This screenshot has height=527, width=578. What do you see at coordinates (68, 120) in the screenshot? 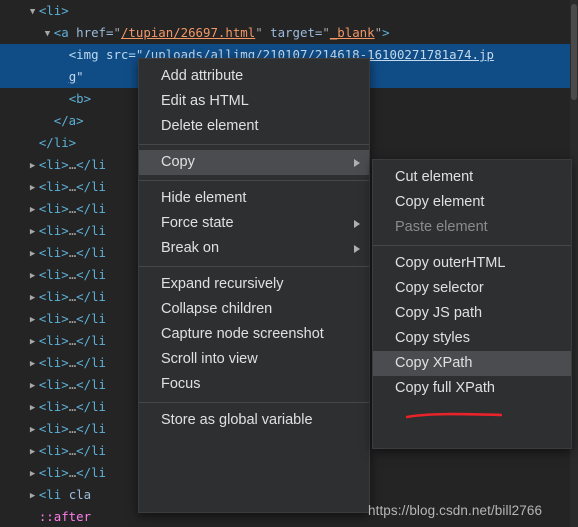
I see `tree-token-tag: </a>` at bounding box center [68, 120].